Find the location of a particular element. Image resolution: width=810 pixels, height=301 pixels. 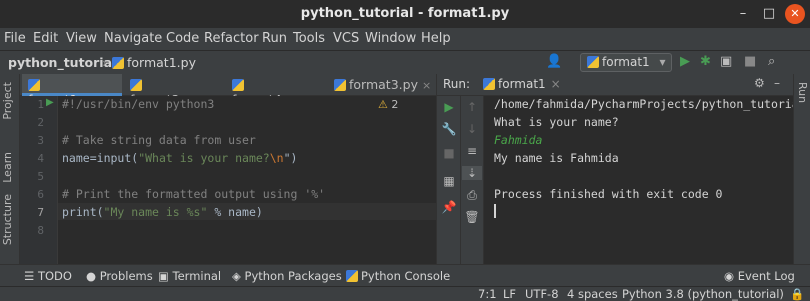

scroll-to-end-icon: ⇣ is located at coordinates (472, 173).